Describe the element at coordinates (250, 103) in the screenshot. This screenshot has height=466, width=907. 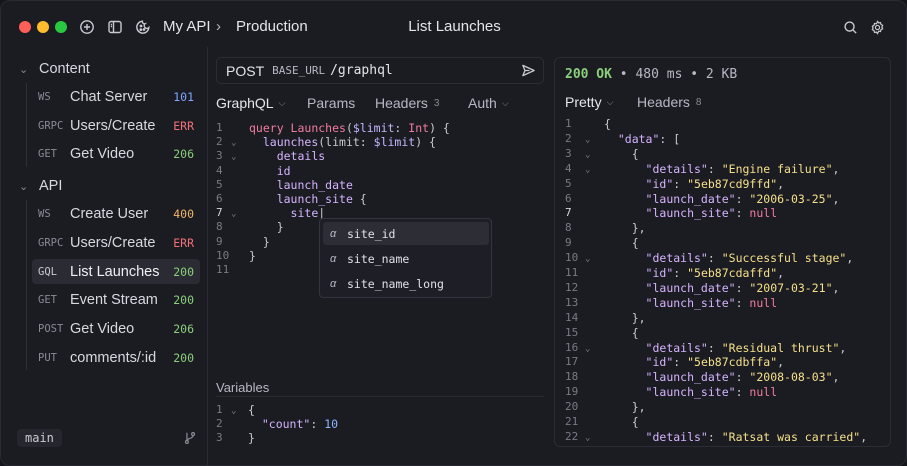
I see `tab-graphql: GraphQL ⌵` at that location.